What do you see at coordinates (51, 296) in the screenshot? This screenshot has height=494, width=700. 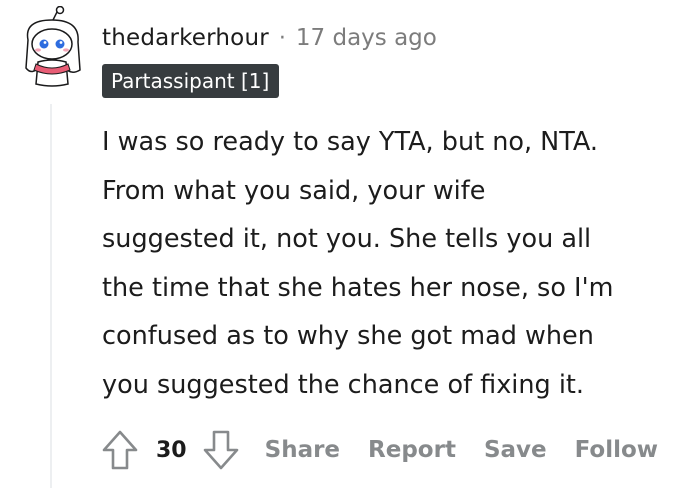 I see `thread-line` at bounding box center [51, 296].